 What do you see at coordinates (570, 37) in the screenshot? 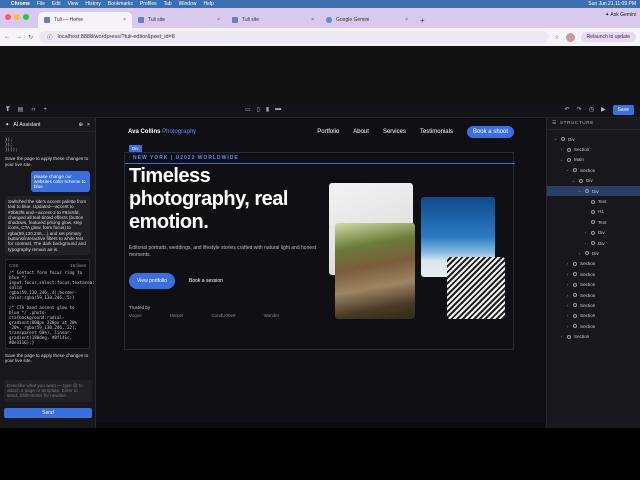
I see `profile-avatar` at bounding box center [570, 37].